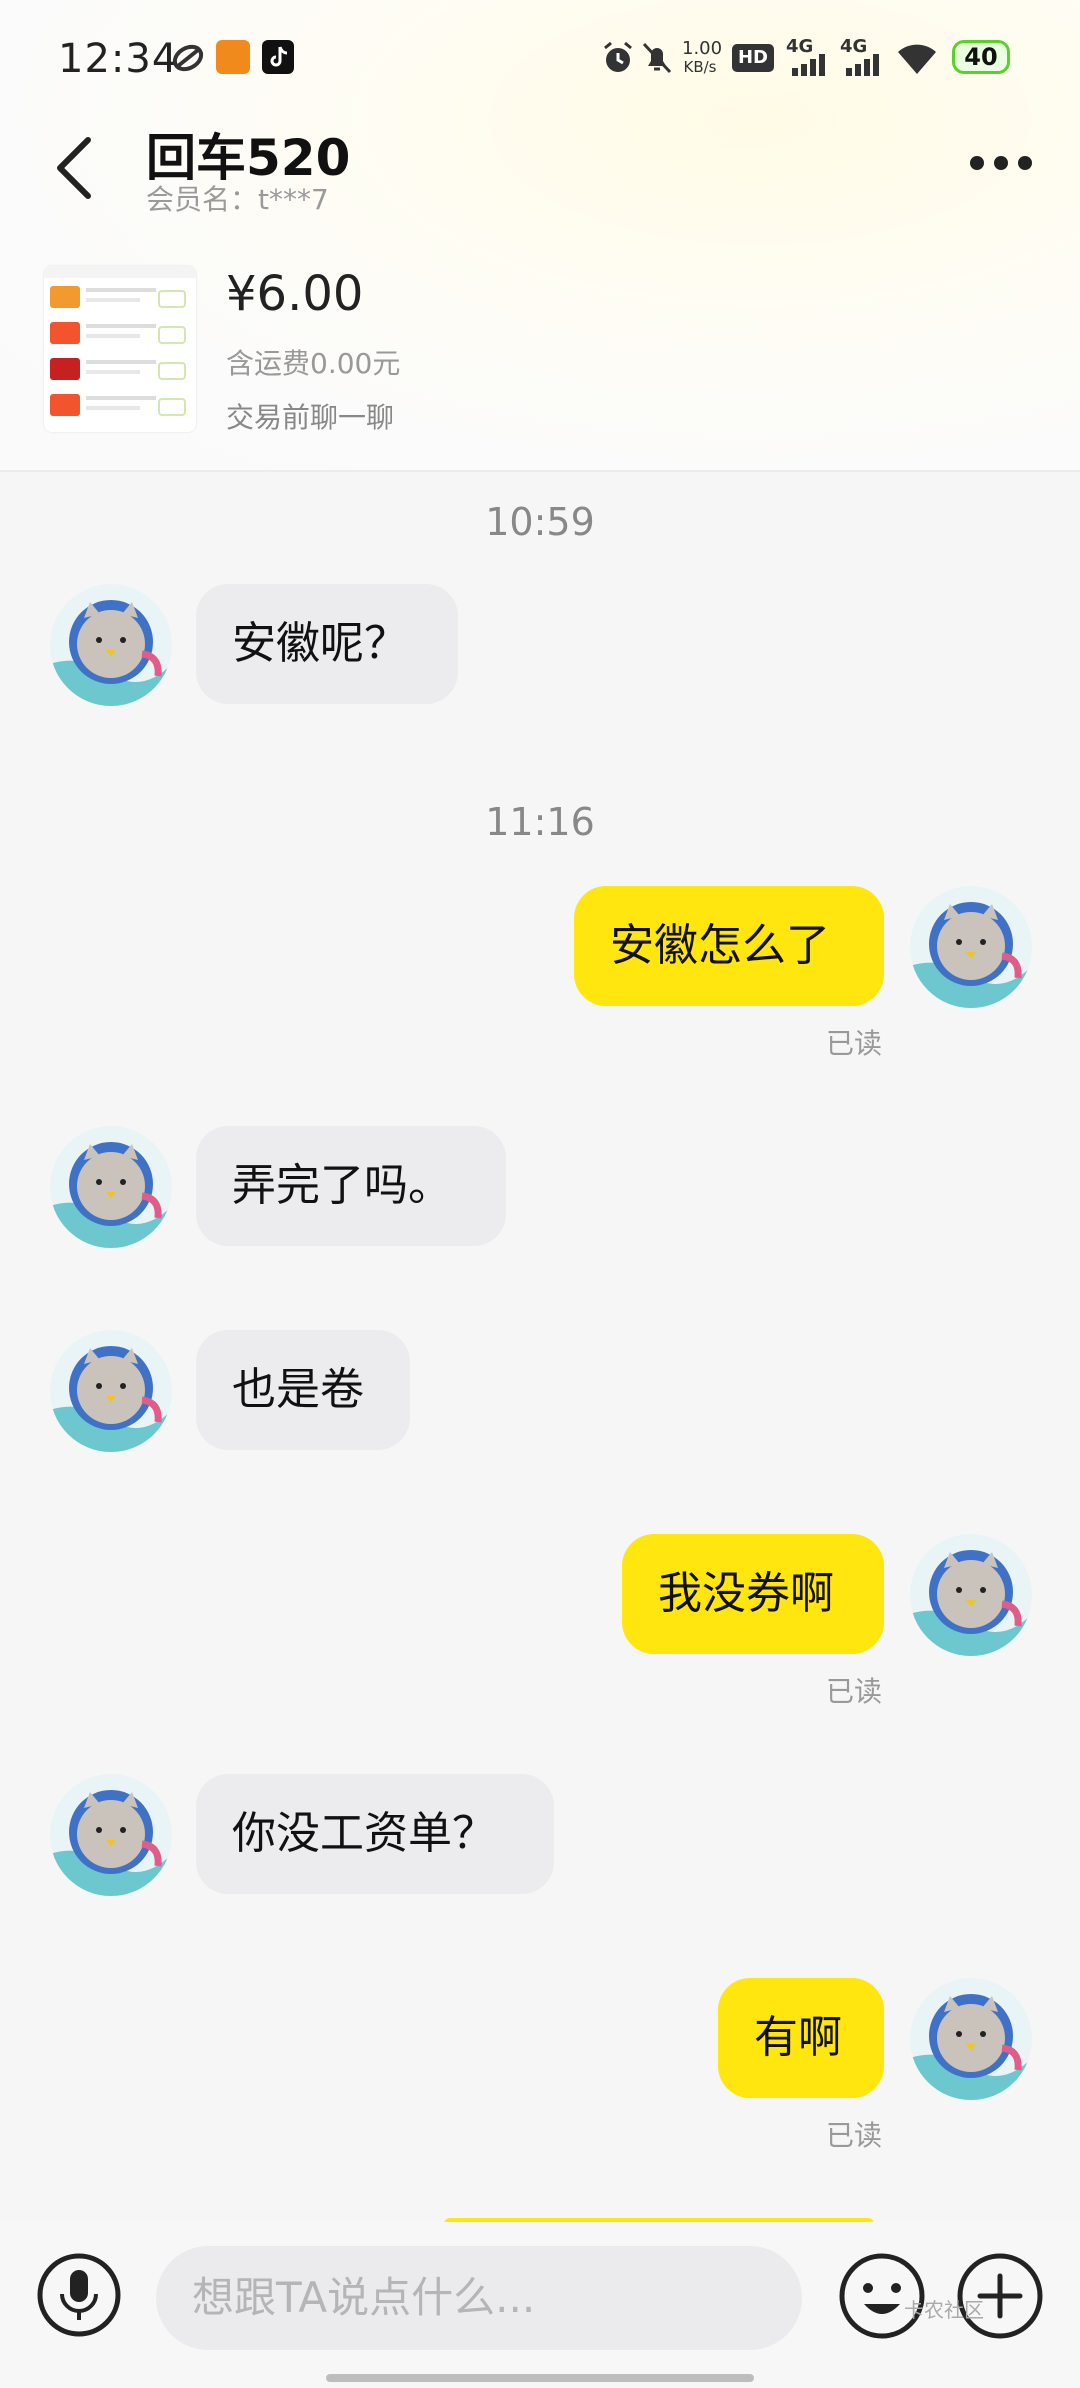 The width and height of the screenshot is (1080, 2388). What do you see at coordinates (327, 644) in the screenshot?
I see `message-bubble-received: 安徽呢？` at bounding box center [327, 644].